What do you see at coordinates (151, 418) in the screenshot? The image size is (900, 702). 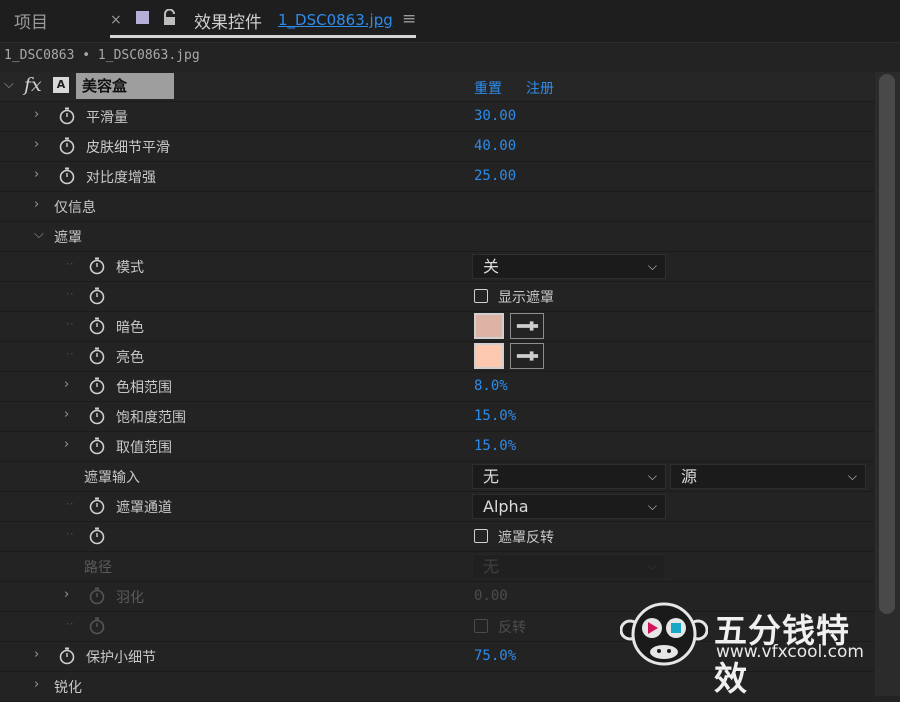 I see `param-label: 饱和度范围` at bounding box center [151, 418].